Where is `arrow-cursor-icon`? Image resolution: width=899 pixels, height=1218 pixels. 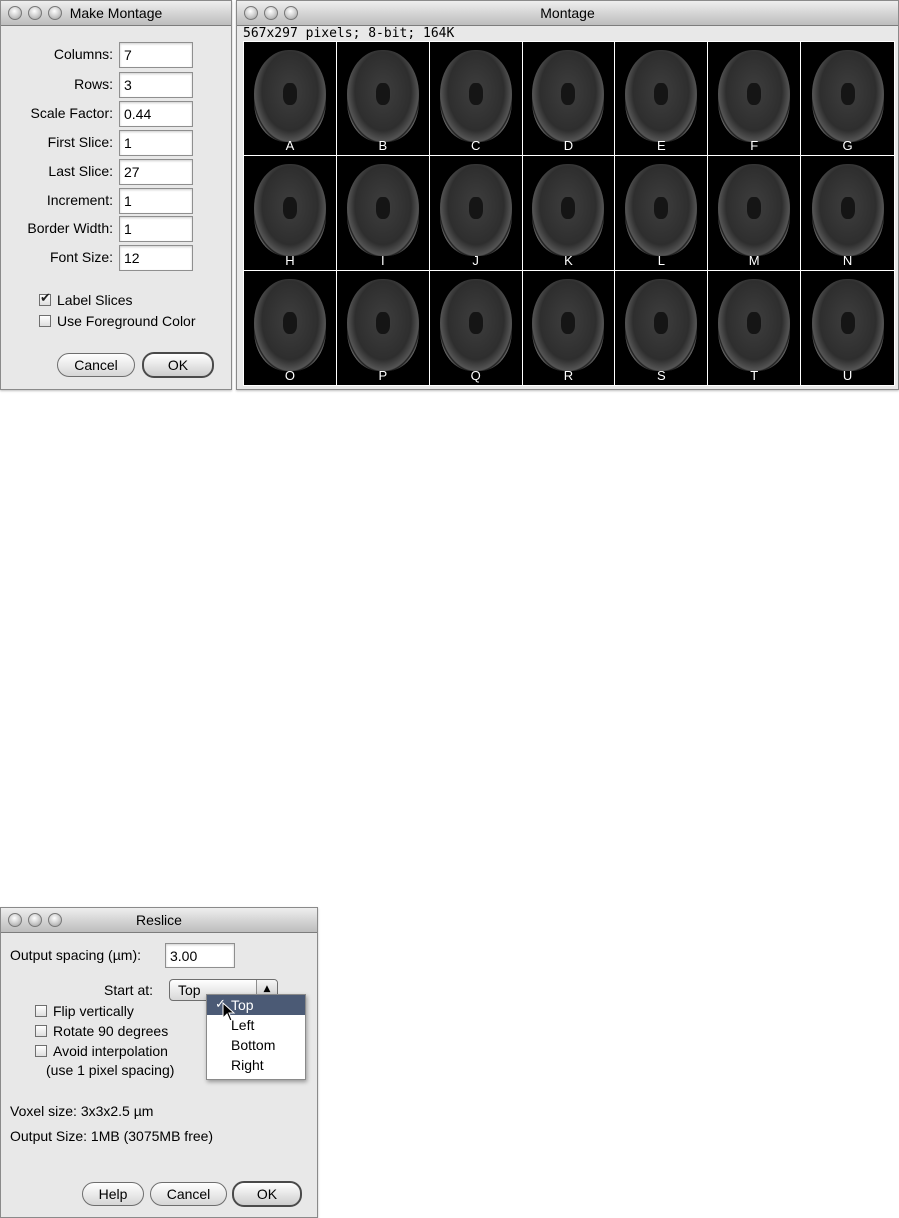
arrow-cursor-icon is located at coordinates (229, 1012).